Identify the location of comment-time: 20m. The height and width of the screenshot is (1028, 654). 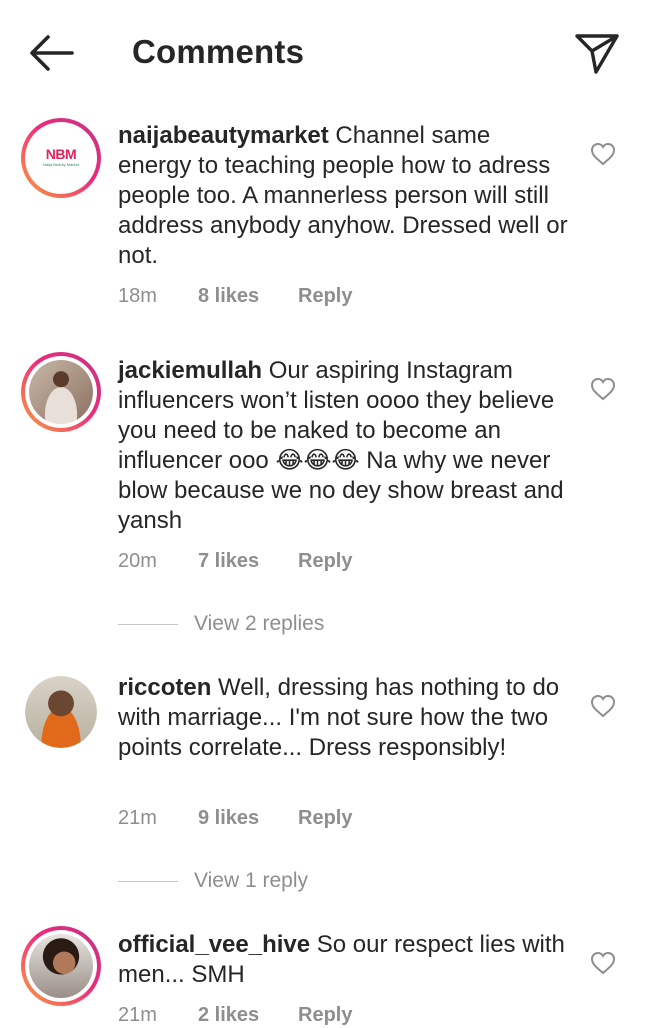
(137, 561).